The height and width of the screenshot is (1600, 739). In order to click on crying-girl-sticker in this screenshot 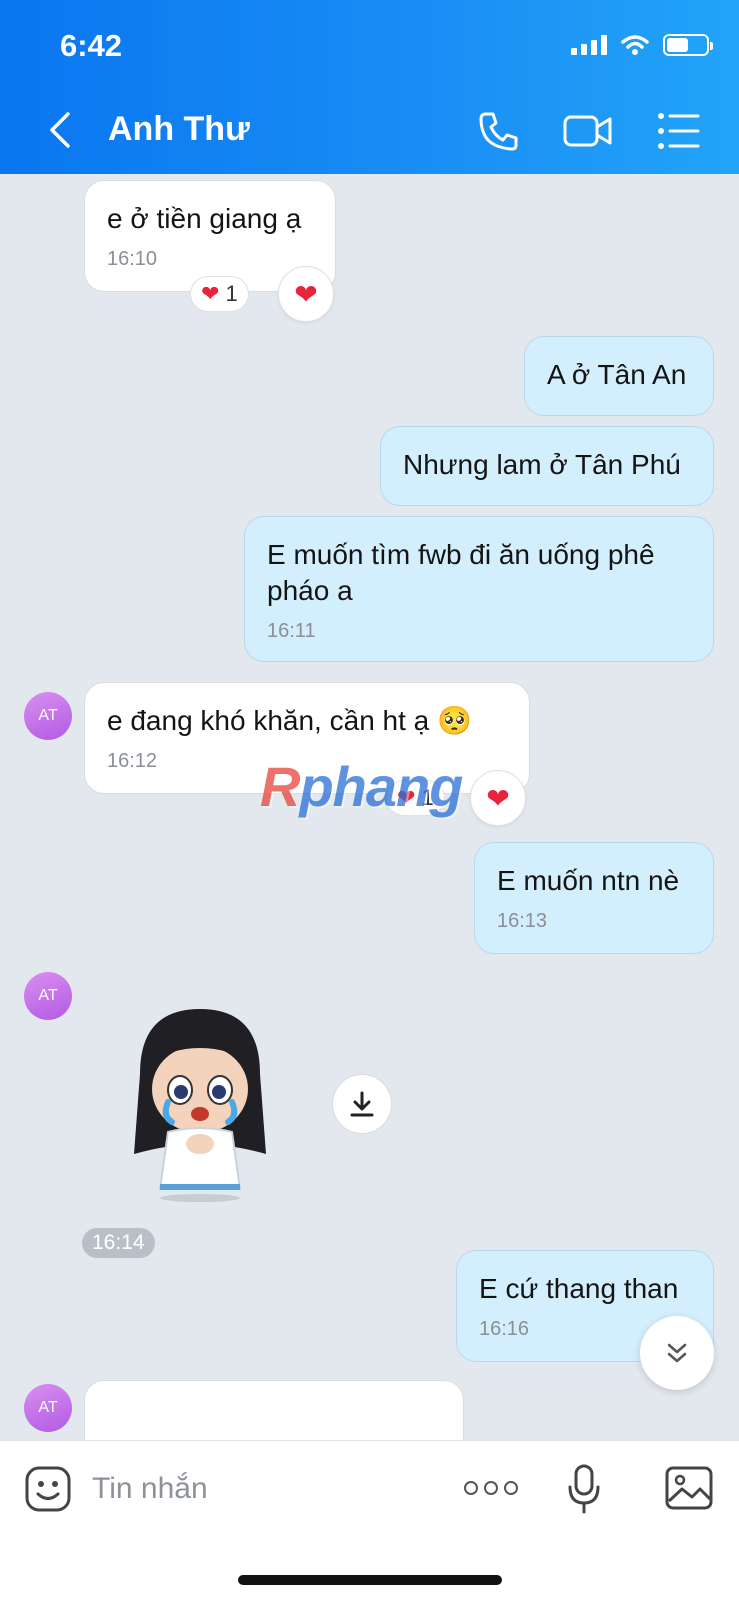, I will do `click(200, 1104)`.